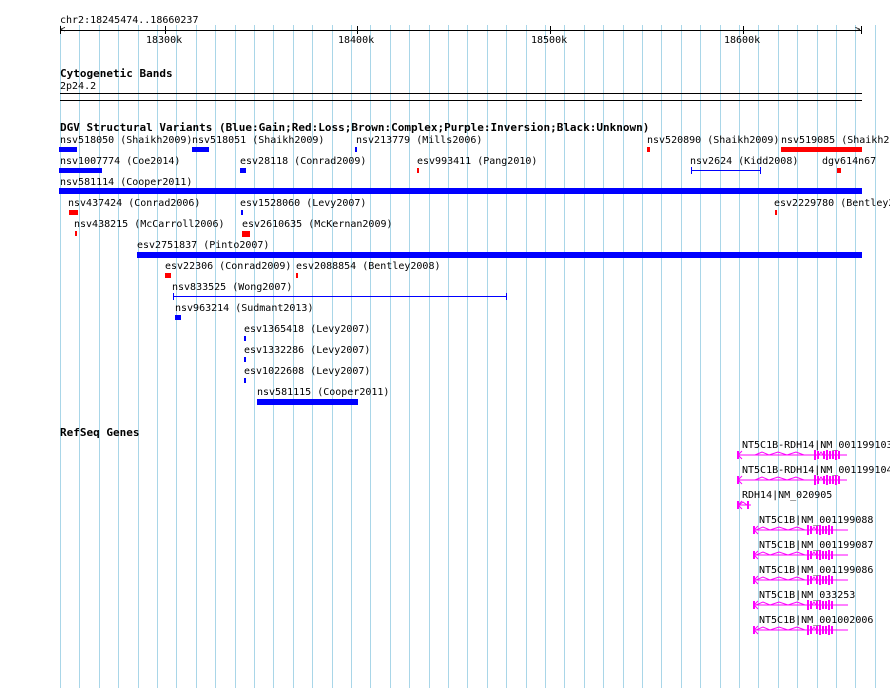 This screenshot has height=688, width=890. I want to click on variant-label: nsv518050 (Shaikh2009), so click(126, 140).